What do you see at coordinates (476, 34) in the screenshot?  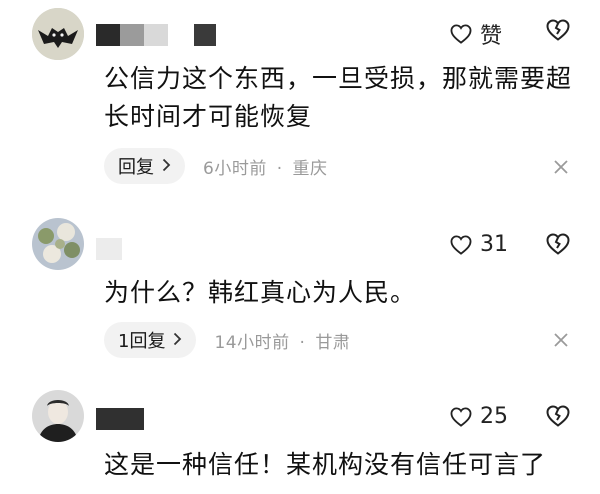 I see `like-button: 赞` at bounding box center [476, 34].